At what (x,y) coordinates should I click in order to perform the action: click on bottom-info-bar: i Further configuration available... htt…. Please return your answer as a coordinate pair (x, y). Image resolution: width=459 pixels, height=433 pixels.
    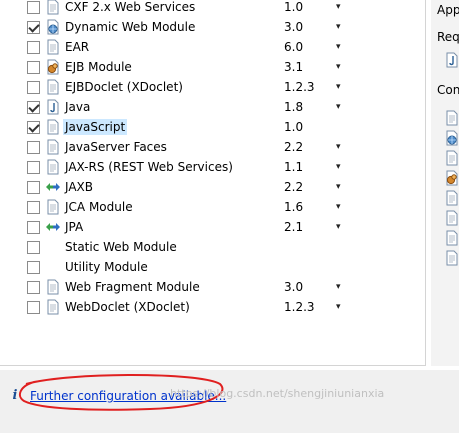
    Looking at the image, I should click on (229, 401).